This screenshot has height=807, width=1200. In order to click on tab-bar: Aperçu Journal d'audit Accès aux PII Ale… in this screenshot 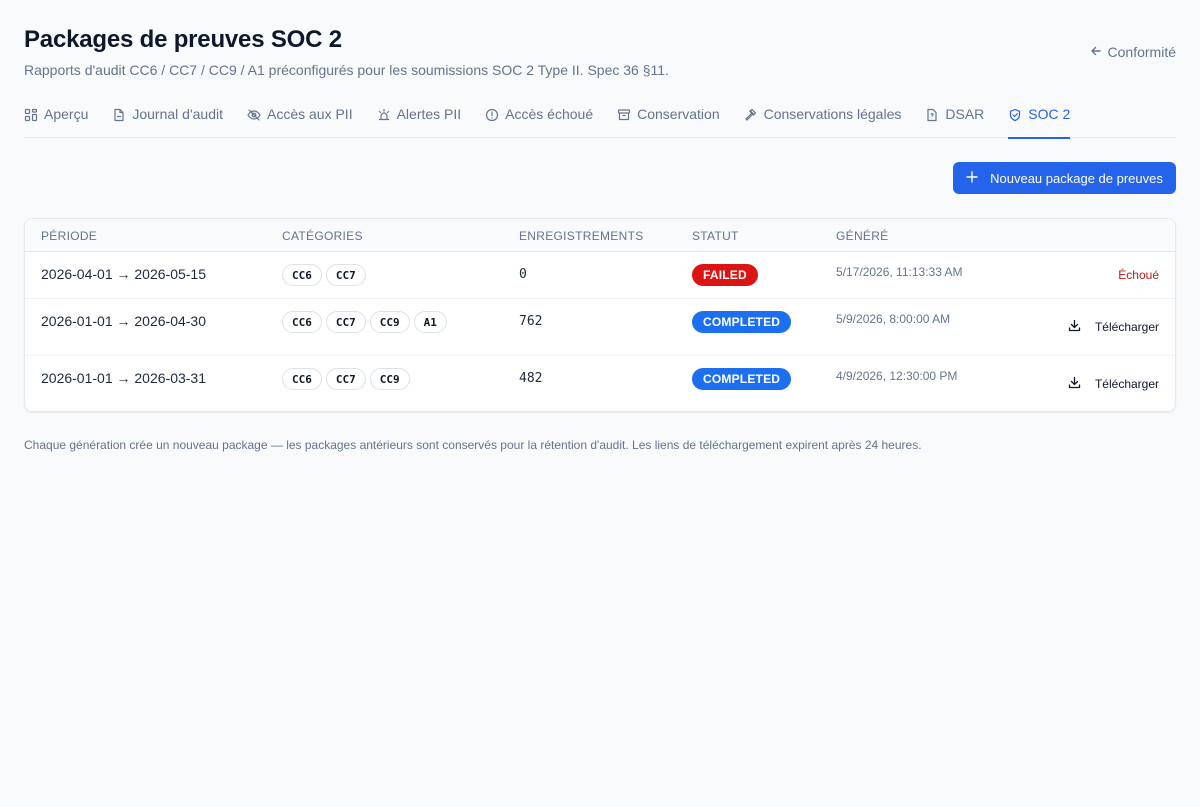, I will do `click(600, 118)`.